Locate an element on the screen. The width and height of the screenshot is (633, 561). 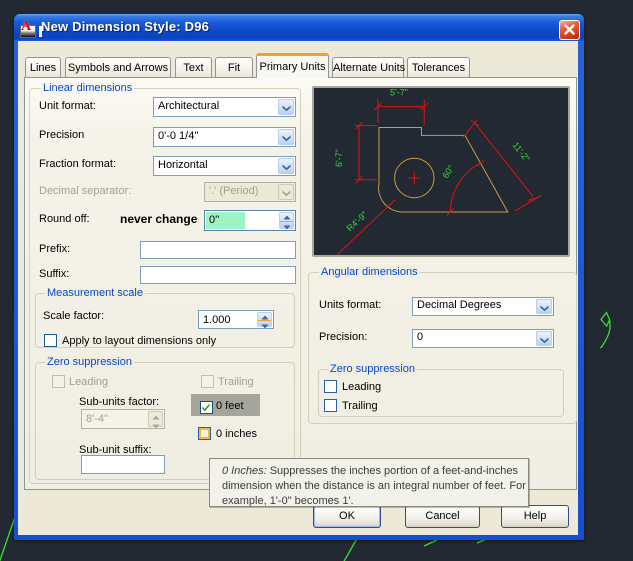
svg-text: 6'-7" is located at coordinates (339, 158).